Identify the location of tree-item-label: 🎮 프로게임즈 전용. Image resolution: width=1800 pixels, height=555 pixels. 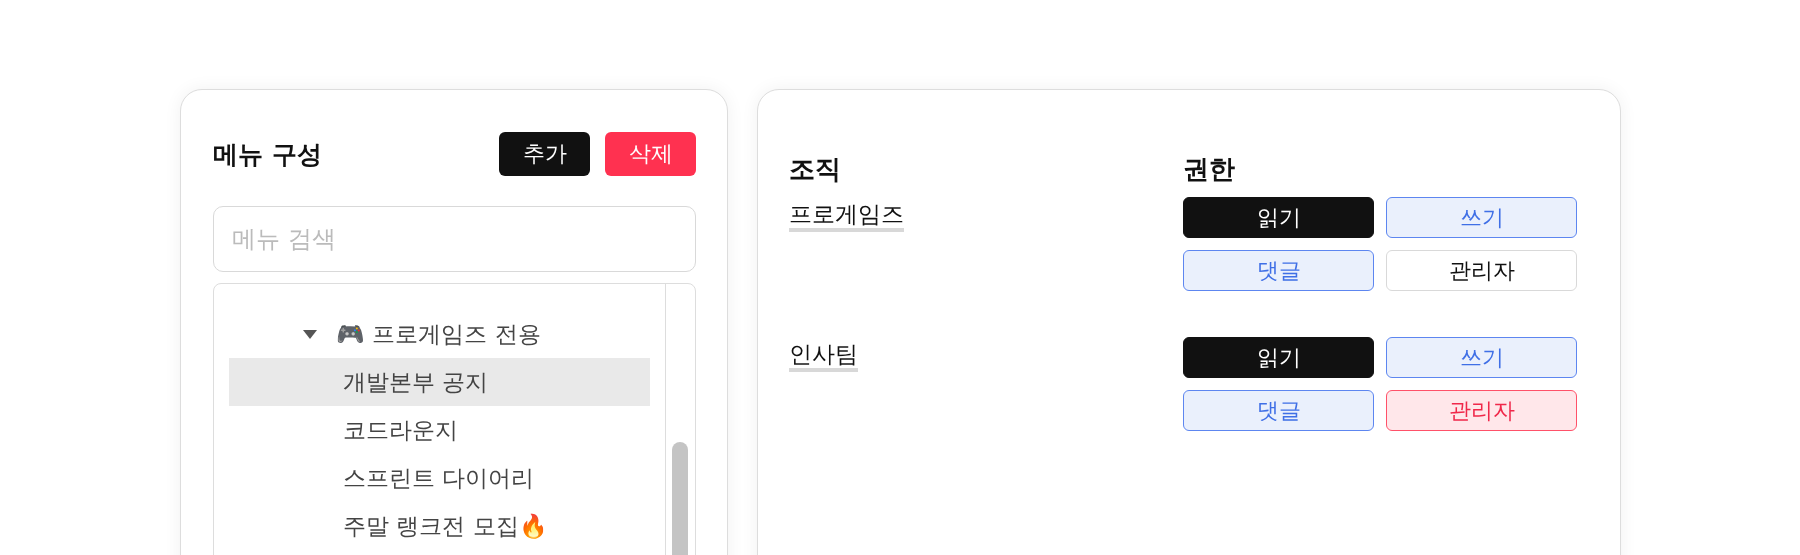
(438, 334).